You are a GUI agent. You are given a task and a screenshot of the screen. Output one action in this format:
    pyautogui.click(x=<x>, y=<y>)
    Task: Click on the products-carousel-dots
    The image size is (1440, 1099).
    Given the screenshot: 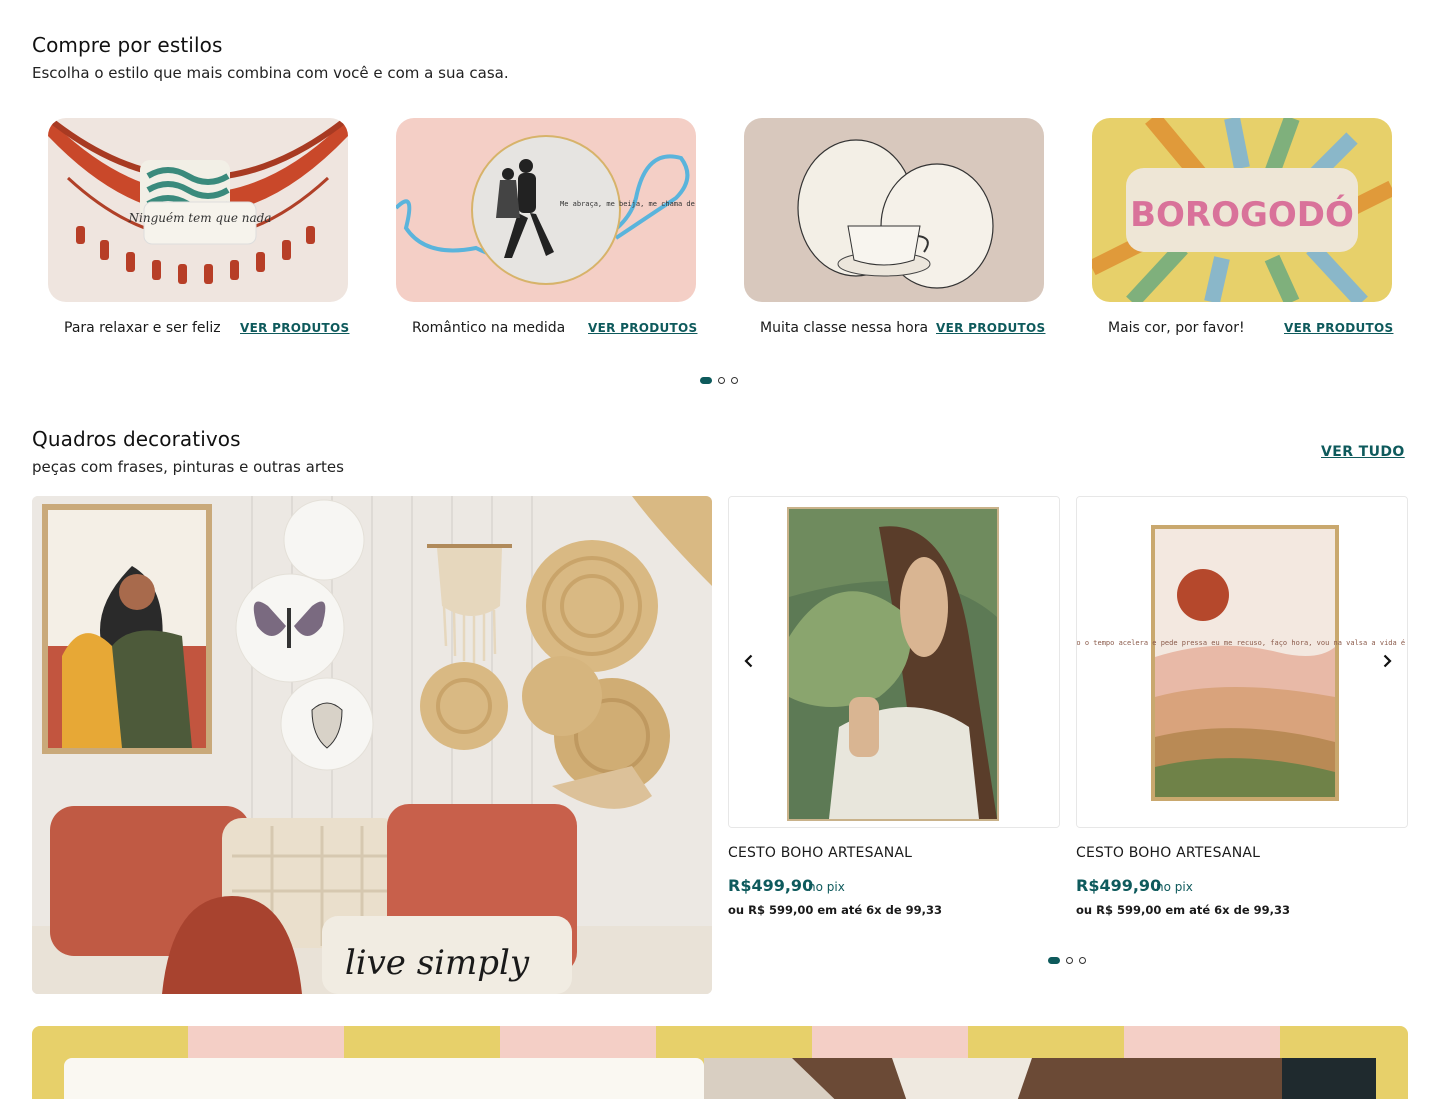 What is the action you would take?
    pyautogui.click(x=1067, y=960)
    